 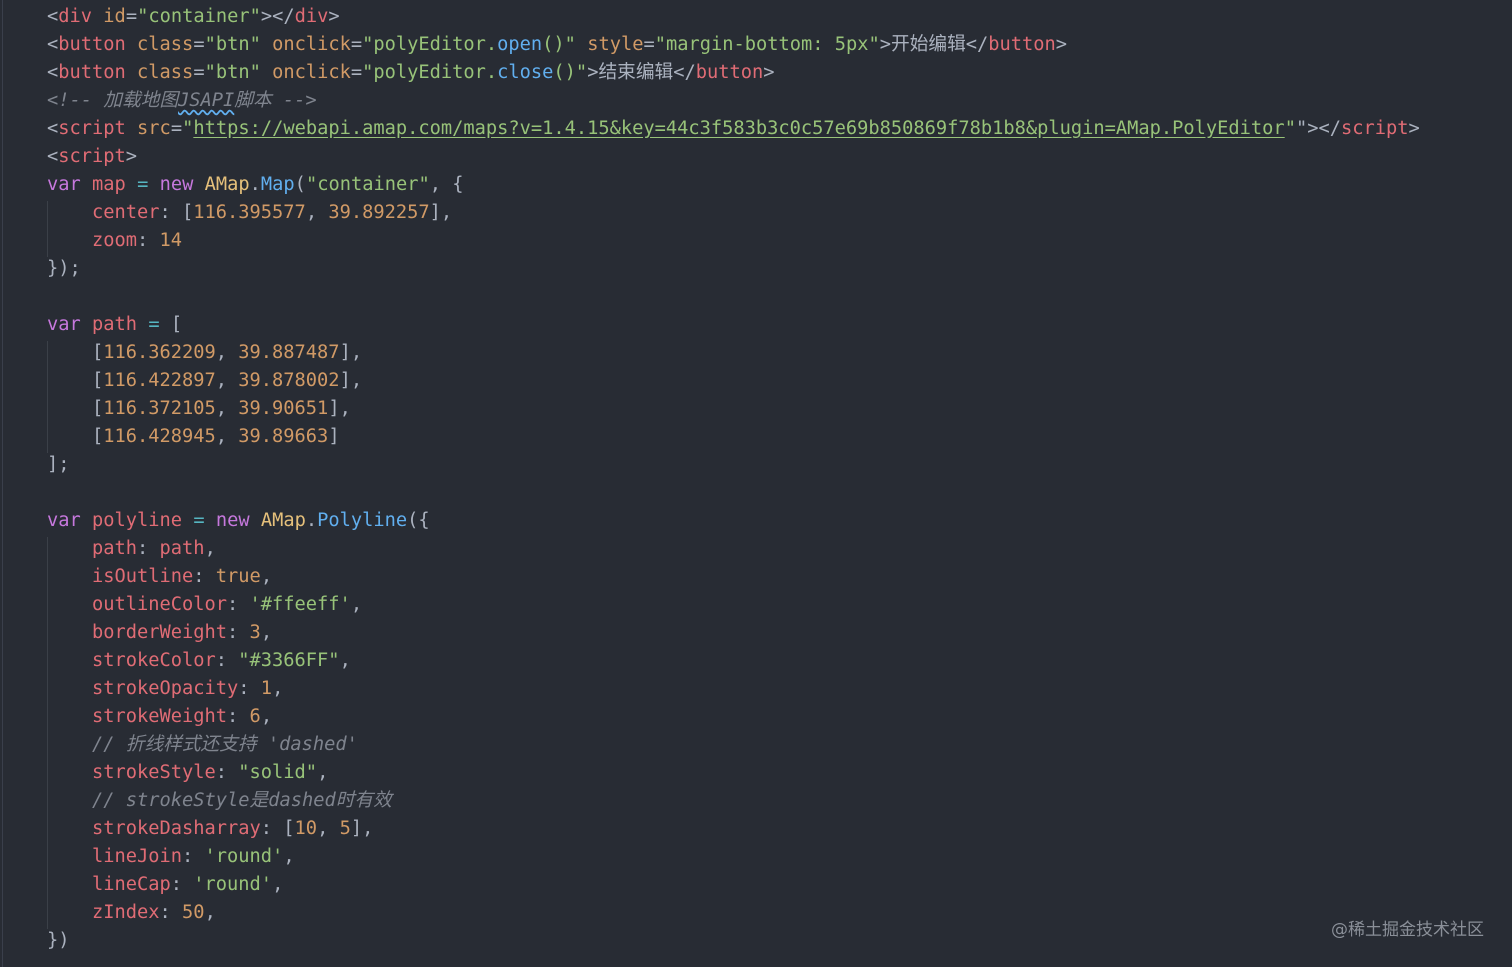 What do you see at coordinates (266, 688) in the screenshot?
I see `number-literal: 1` at bounding box center [266, 688].